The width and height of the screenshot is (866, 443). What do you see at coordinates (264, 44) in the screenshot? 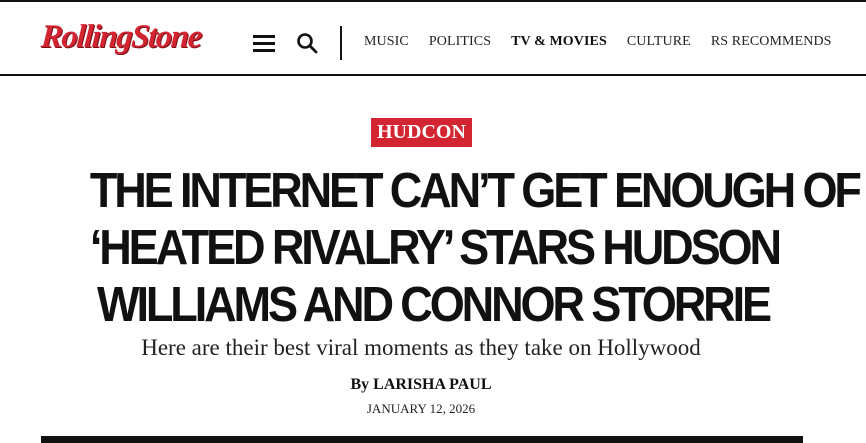
I see `hamburger-menu-icon` at bounding box center [264, 44].